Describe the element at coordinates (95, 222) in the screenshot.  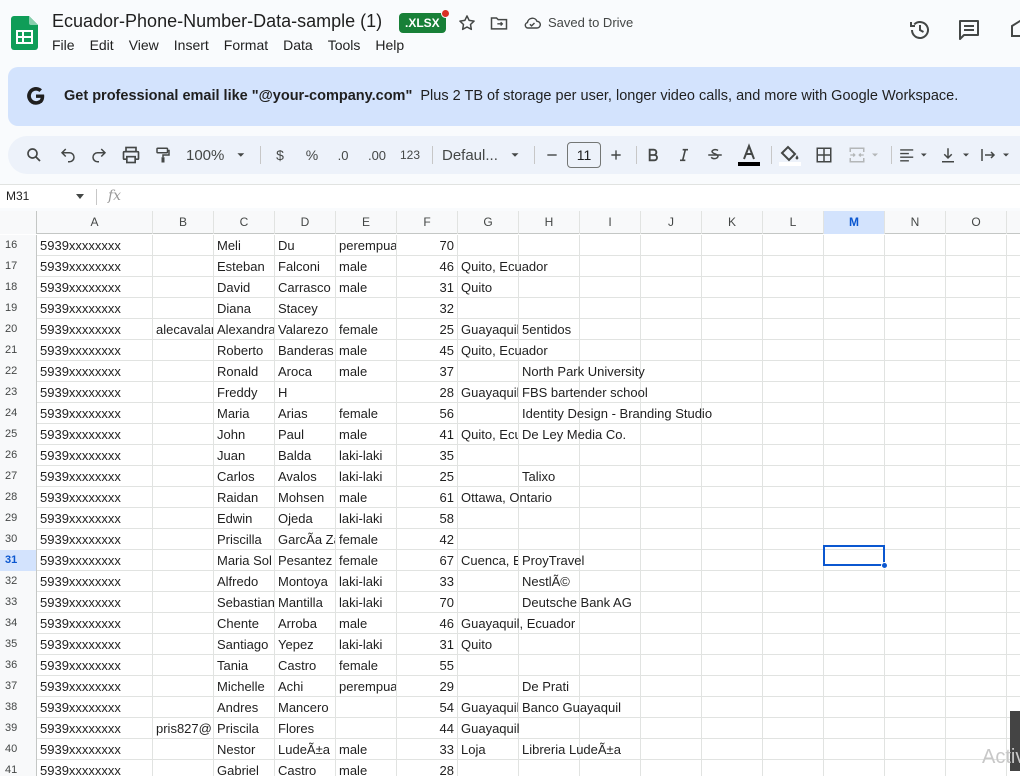
I see `column-header-a: A` at that location.